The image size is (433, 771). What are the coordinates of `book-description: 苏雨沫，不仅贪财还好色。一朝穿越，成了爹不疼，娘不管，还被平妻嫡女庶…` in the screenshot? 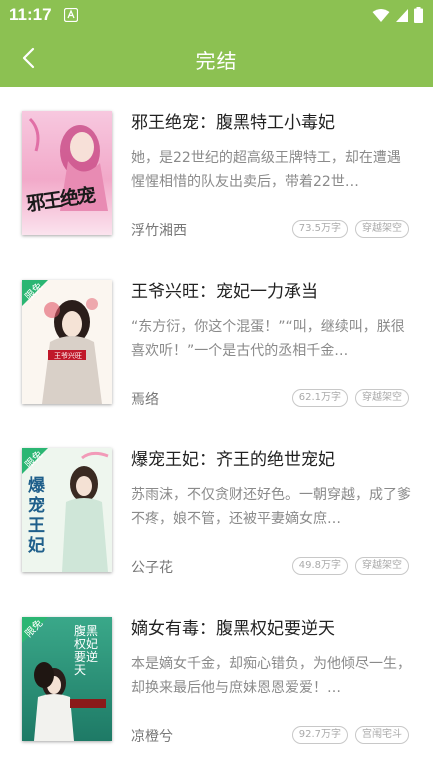 It's located at (271, 507).